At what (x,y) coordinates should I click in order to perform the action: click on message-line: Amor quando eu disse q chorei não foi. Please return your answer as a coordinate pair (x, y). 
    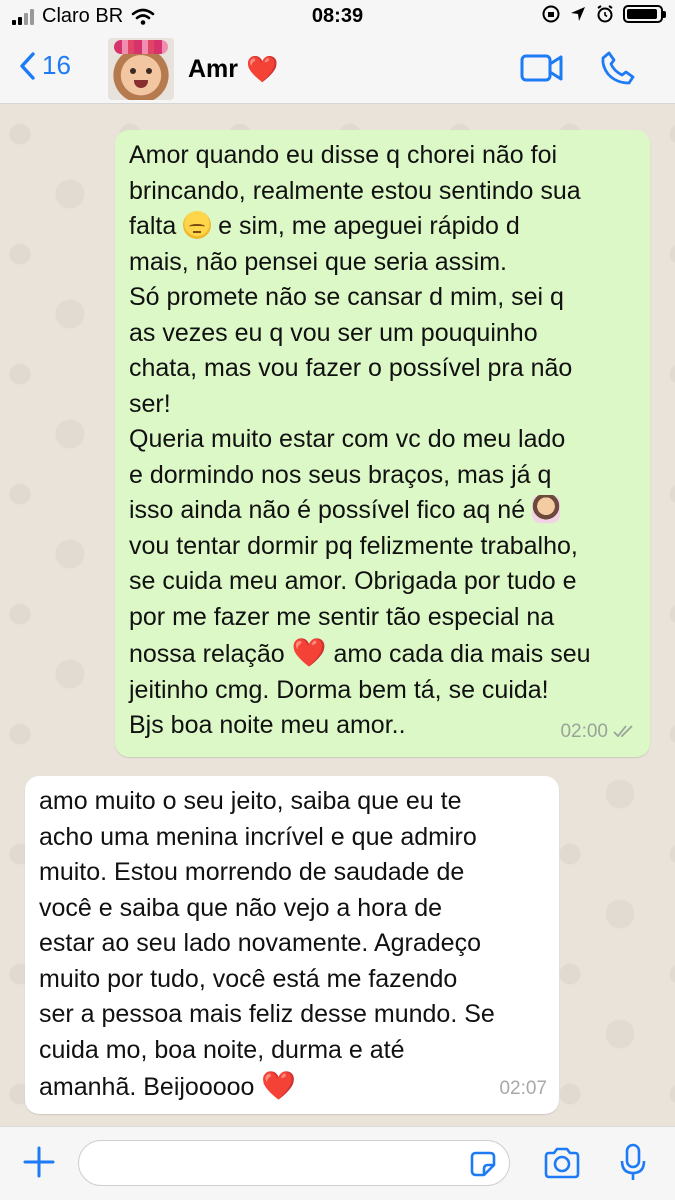
    Looking at the image, I should click on (343, 155).